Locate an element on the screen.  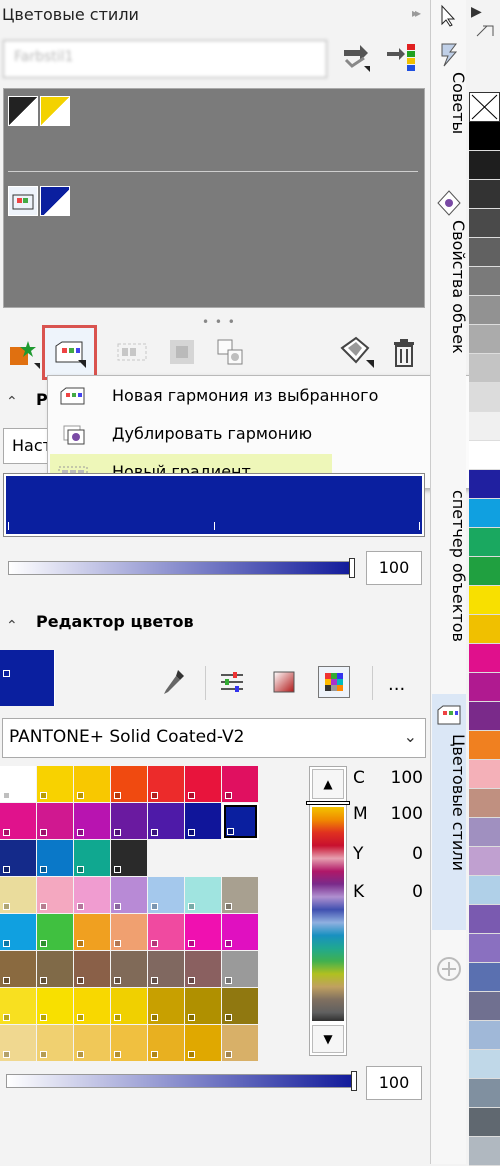
color-viewer-icon is located at coordinates (284, 682).